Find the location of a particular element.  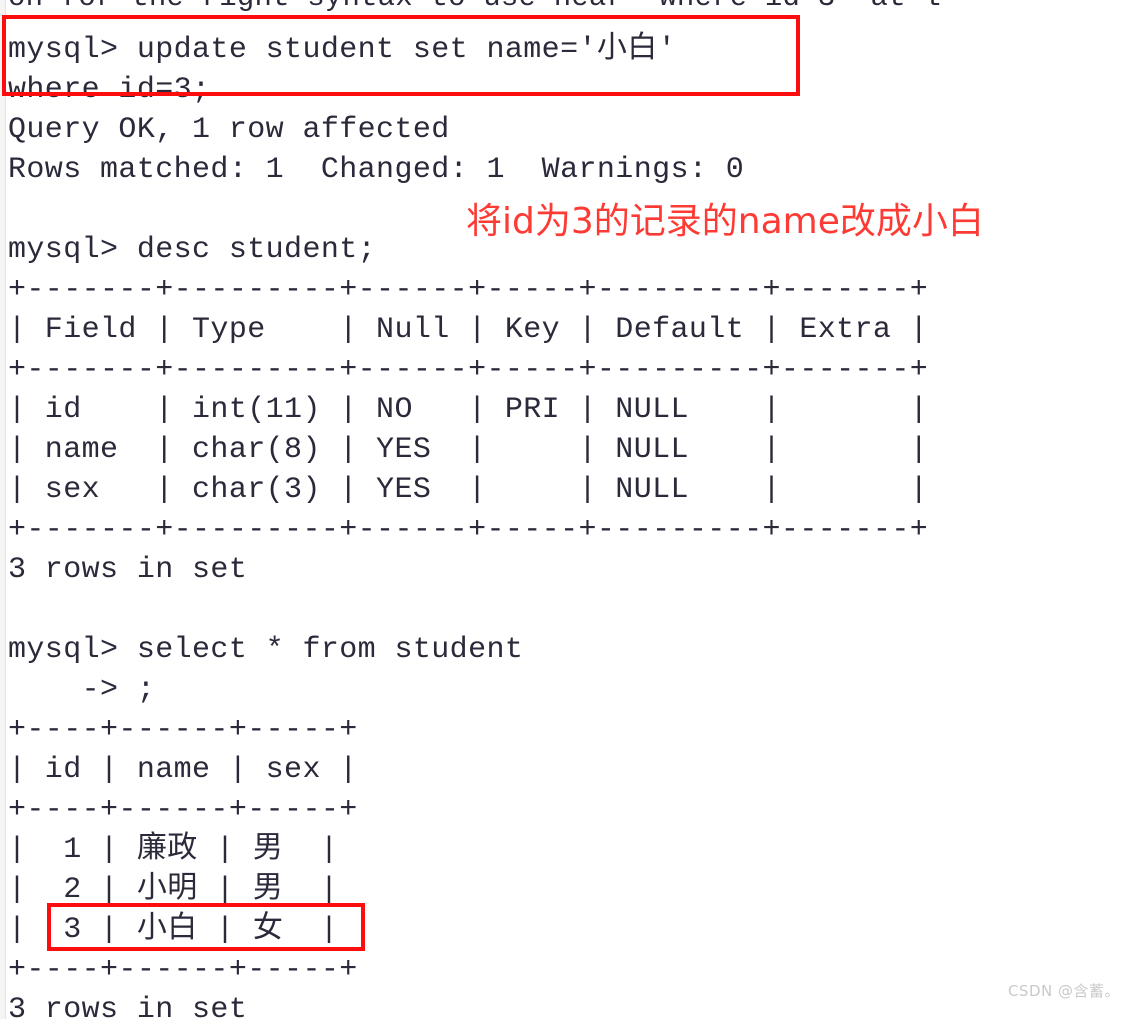

select-rows-in-set: 3 rows in set is located at coordinates (128, 1010).